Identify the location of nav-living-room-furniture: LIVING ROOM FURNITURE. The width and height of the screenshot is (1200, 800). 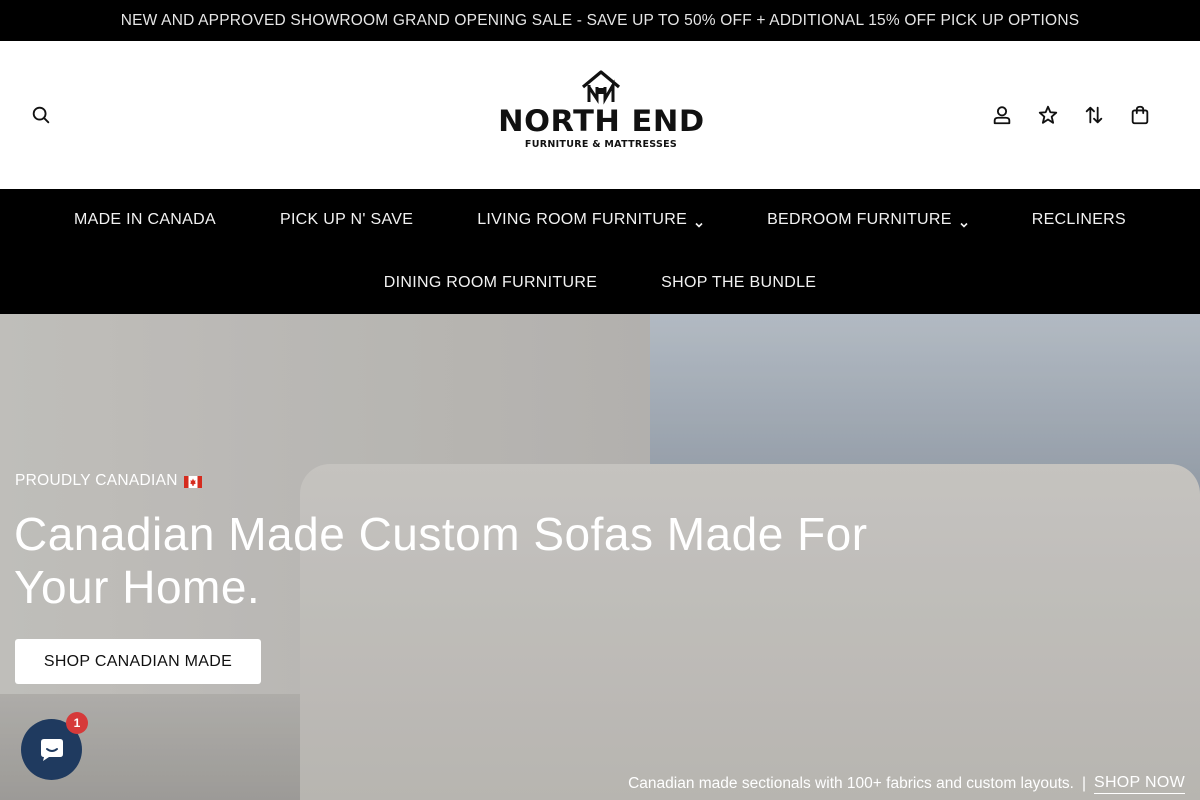
(590, 220).